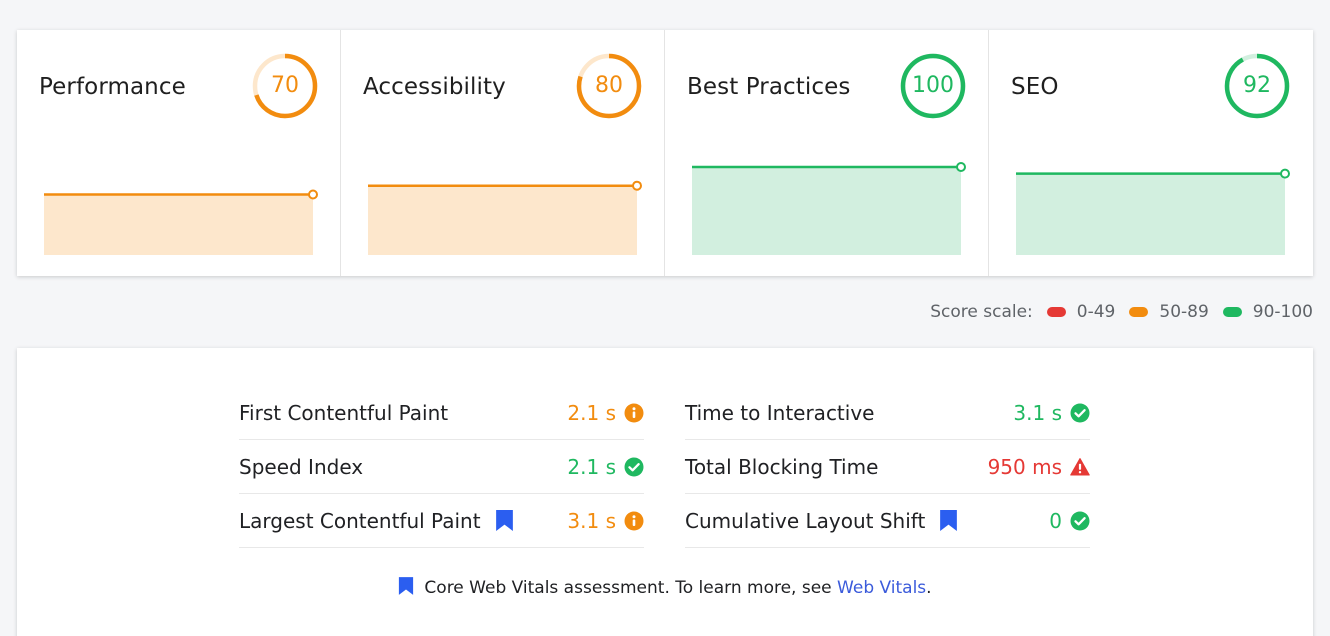  Describe the element at coordinates (434, 87) in the screenshot. I see `category-title: Accessibility` at that location.